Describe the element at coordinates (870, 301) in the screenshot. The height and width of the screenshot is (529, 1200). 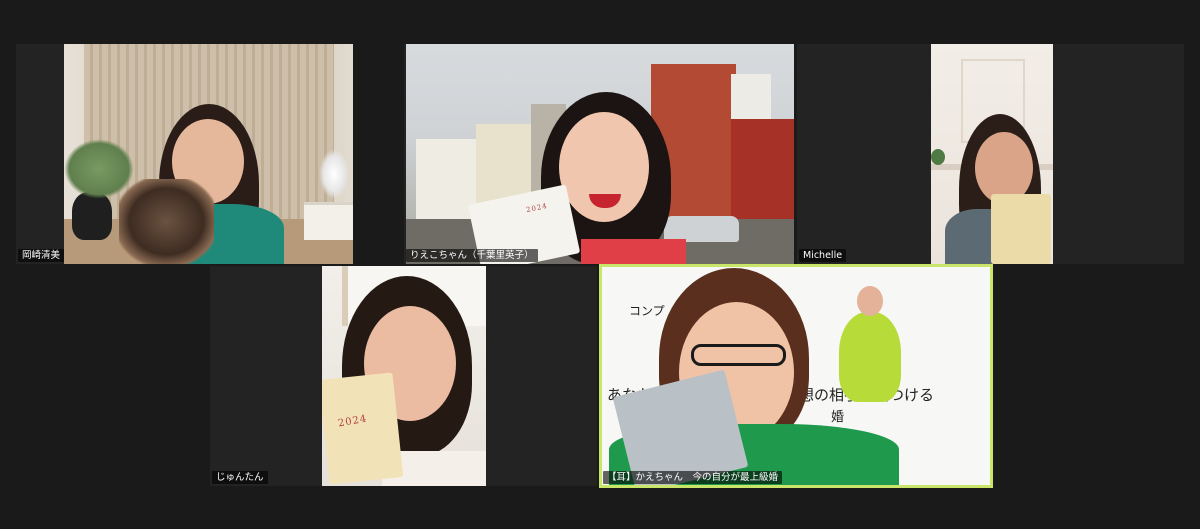
I see `poster-person-face` at that location.